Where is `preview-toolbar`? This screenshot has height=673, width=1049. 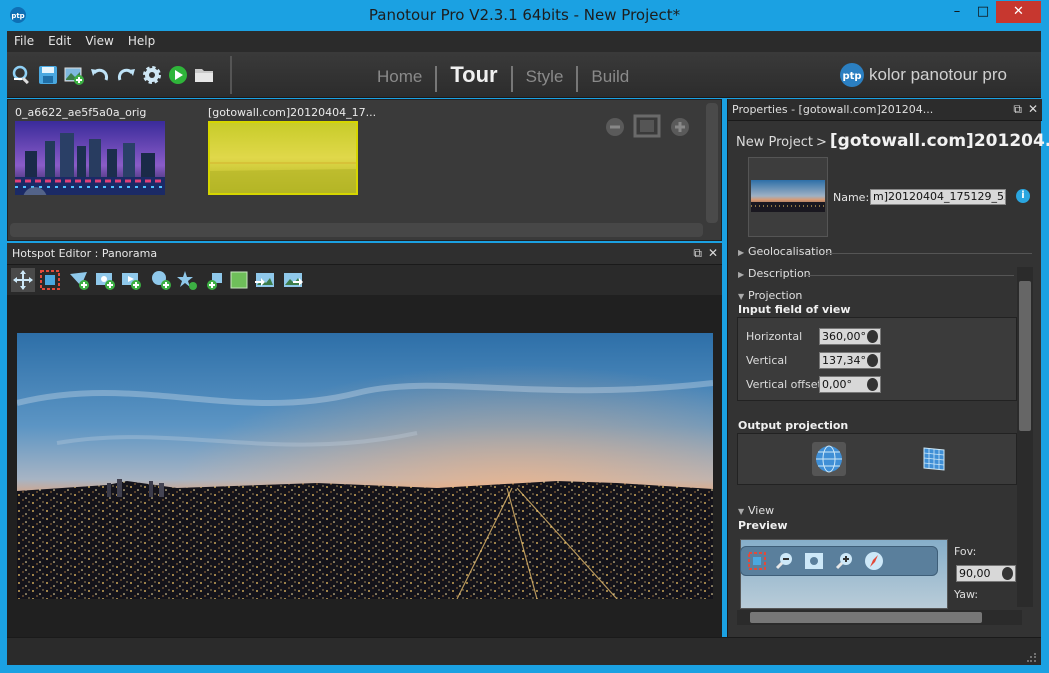 preview-toolbar is located at coordinates (839, 561).